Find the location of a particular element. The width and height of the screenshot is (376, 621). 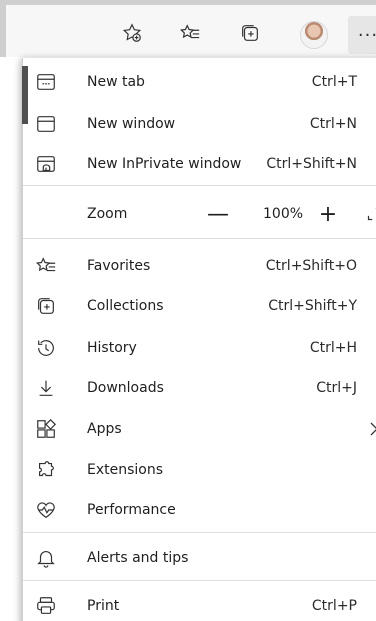

history-icon is located at coordinates (46, 348).